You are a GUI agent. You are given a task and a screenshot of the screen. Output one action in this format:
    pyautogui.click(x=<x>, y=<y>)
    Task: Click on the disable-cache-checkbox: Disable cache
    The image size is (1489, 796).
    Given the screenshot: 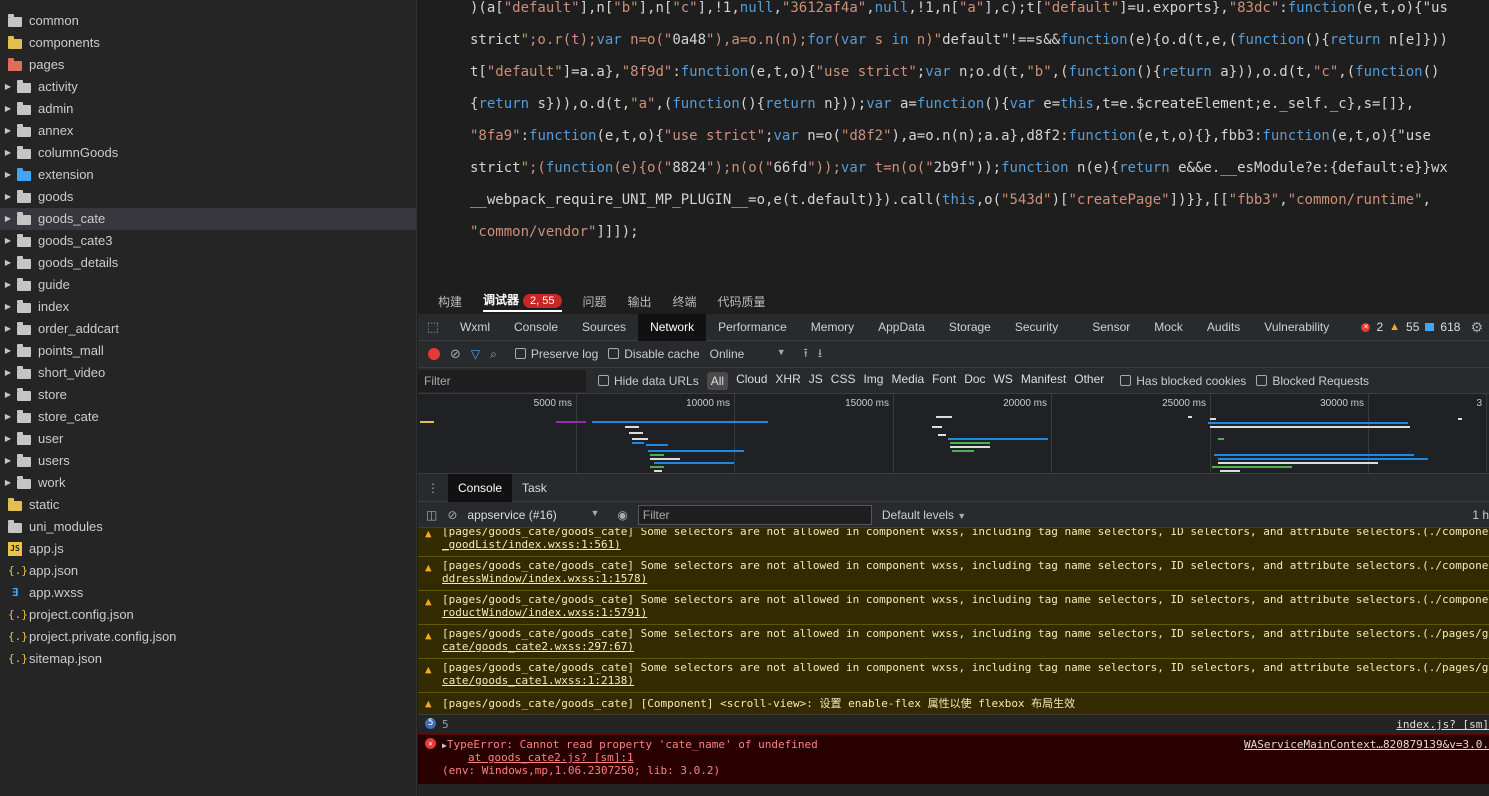 What is the action you would take?
    pyautogui.click(x=654, y=354)
    